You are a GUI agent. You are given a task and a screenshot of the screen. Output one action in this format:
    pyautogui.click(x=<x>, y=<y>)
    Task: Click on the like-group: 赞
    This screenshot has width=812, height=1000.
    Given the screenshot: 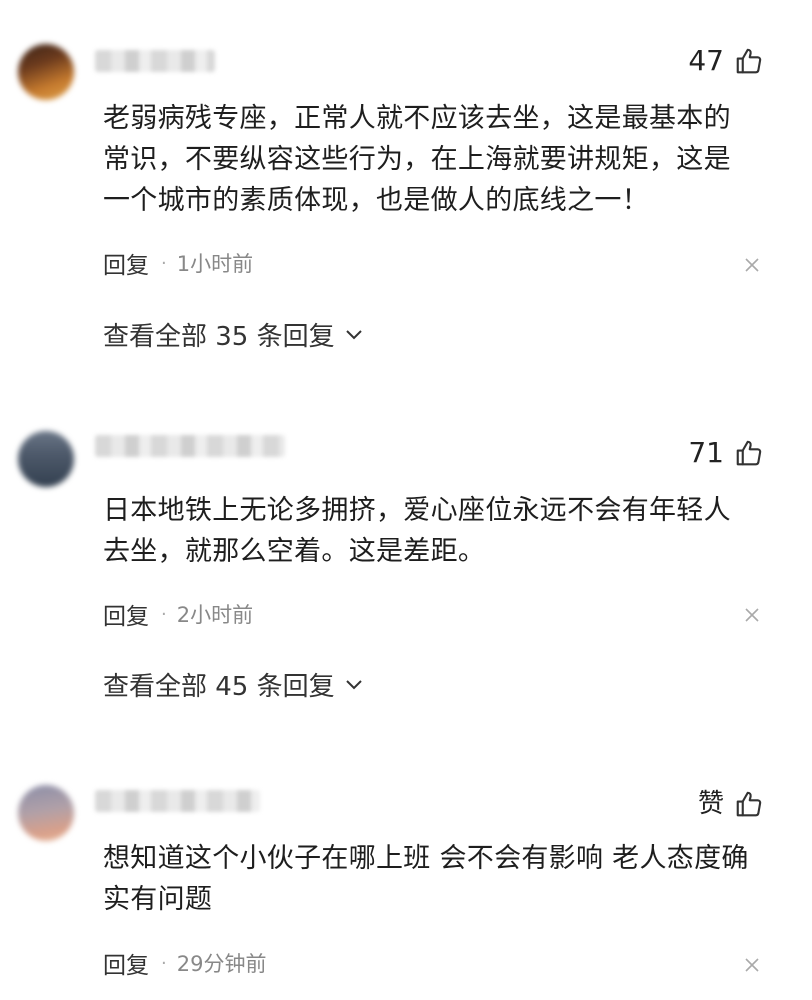 What is the action you would take?
    pyautogui.click(x=731, y=804)
    